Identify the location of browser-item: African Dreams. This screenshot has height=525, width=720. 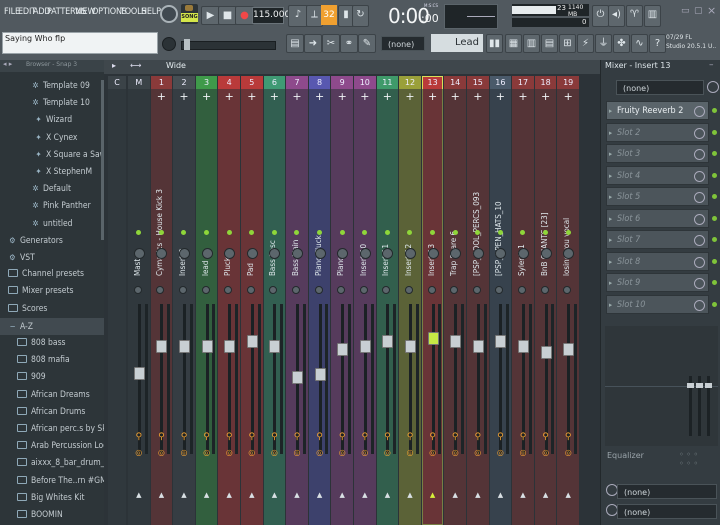
(52, 395).